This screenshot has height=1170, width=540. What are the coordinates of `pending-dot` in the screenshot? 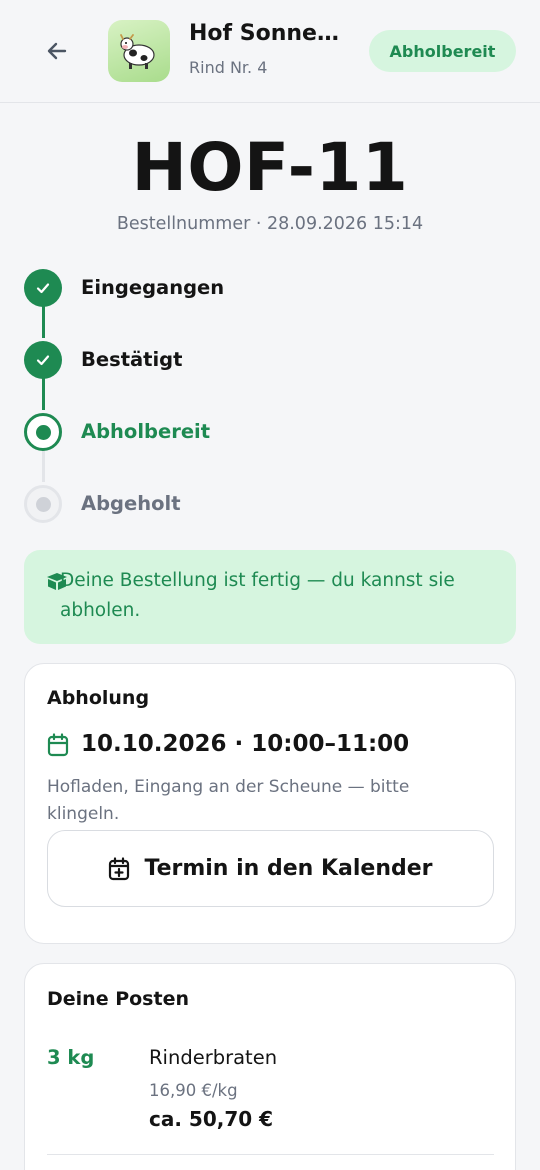 It's located at (43, 504).